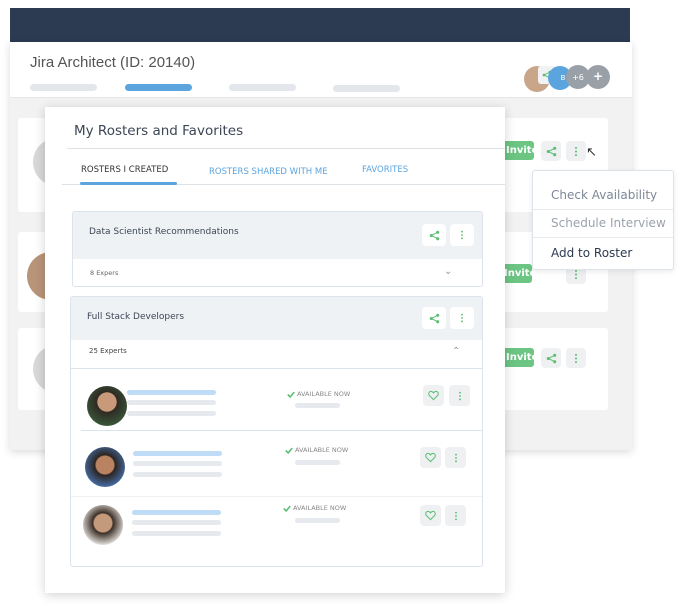 This screenshot has height=604, width=684. Describe the element at coordinates (159, 131) in the screenshot. I see `modal-title: My Rosters and Favorites` at that location.